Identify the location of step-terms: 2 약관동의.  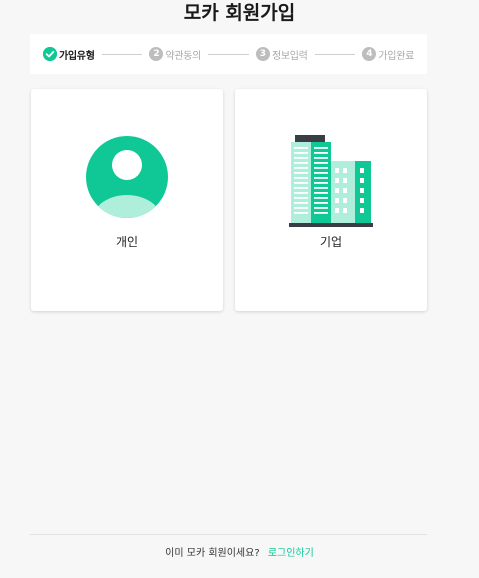
(175, 54).